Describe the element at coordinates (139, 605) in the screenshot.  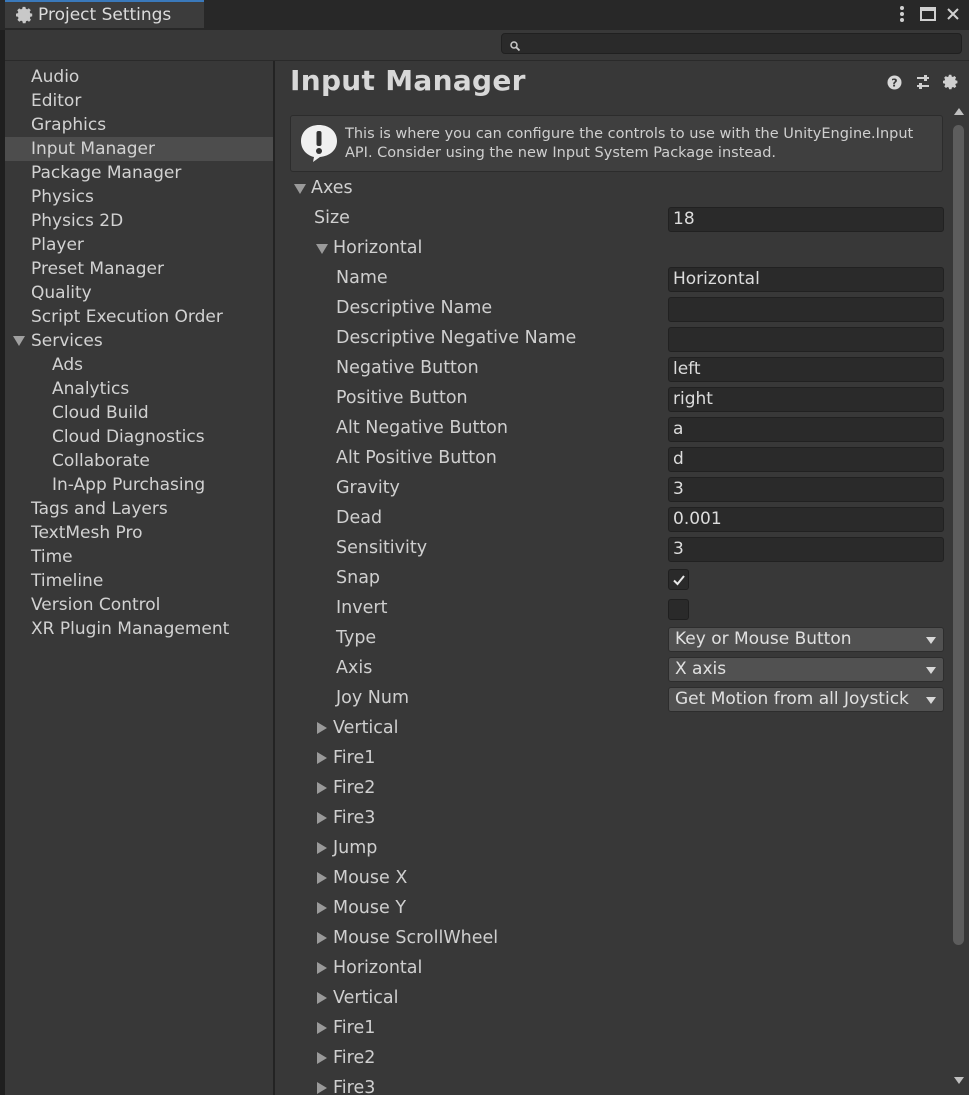
I see `sidebar-item-version-control: Version Control` at that location.